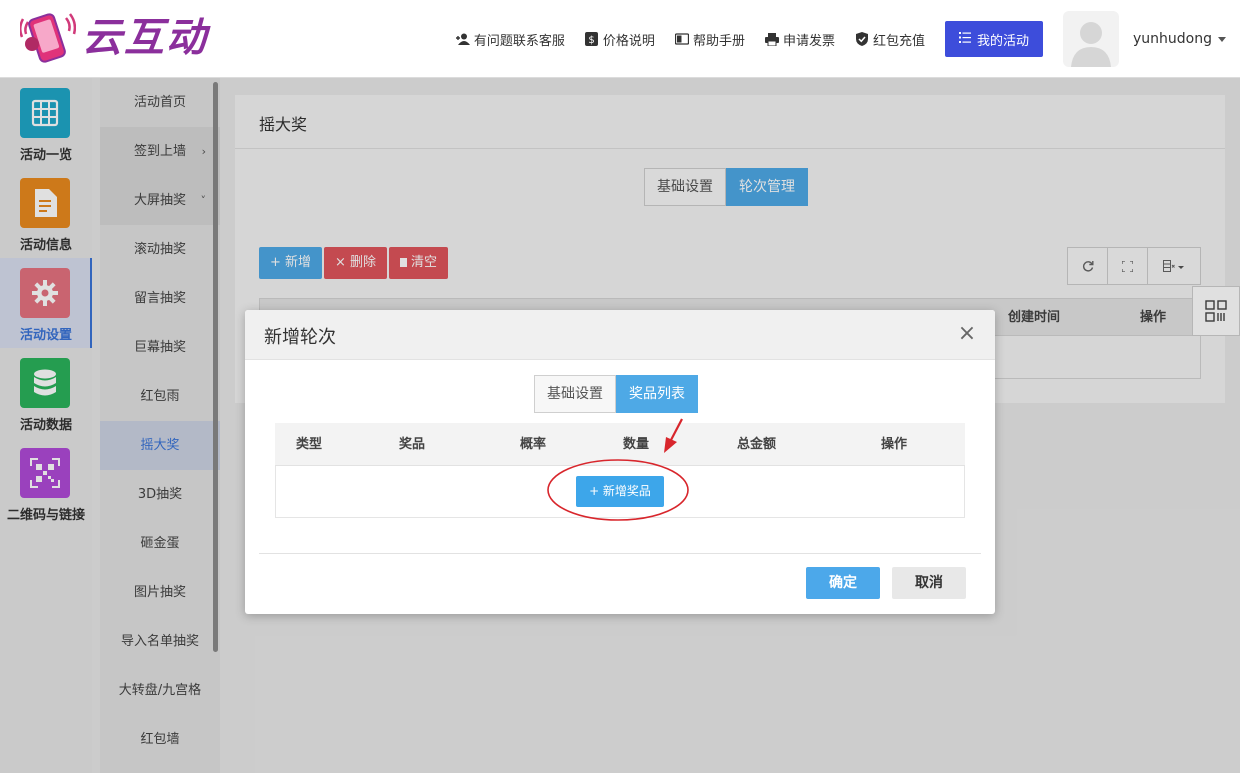 The image size is (1240, 773). Describe the element at coordinates (575, 394) in the screenshot. I see `tab-basic-settings: 基础设置` at that location.